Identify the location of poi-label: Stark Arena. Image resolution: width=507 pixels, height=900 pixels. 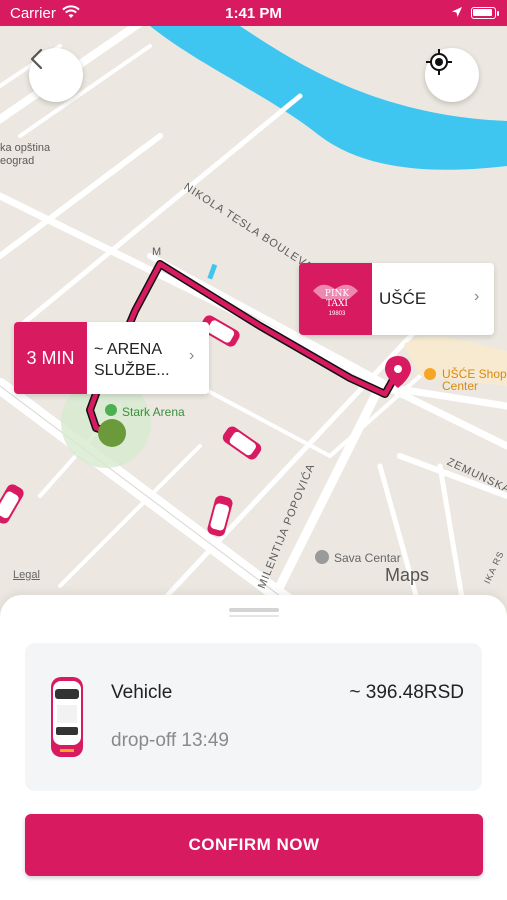
(153, 412).